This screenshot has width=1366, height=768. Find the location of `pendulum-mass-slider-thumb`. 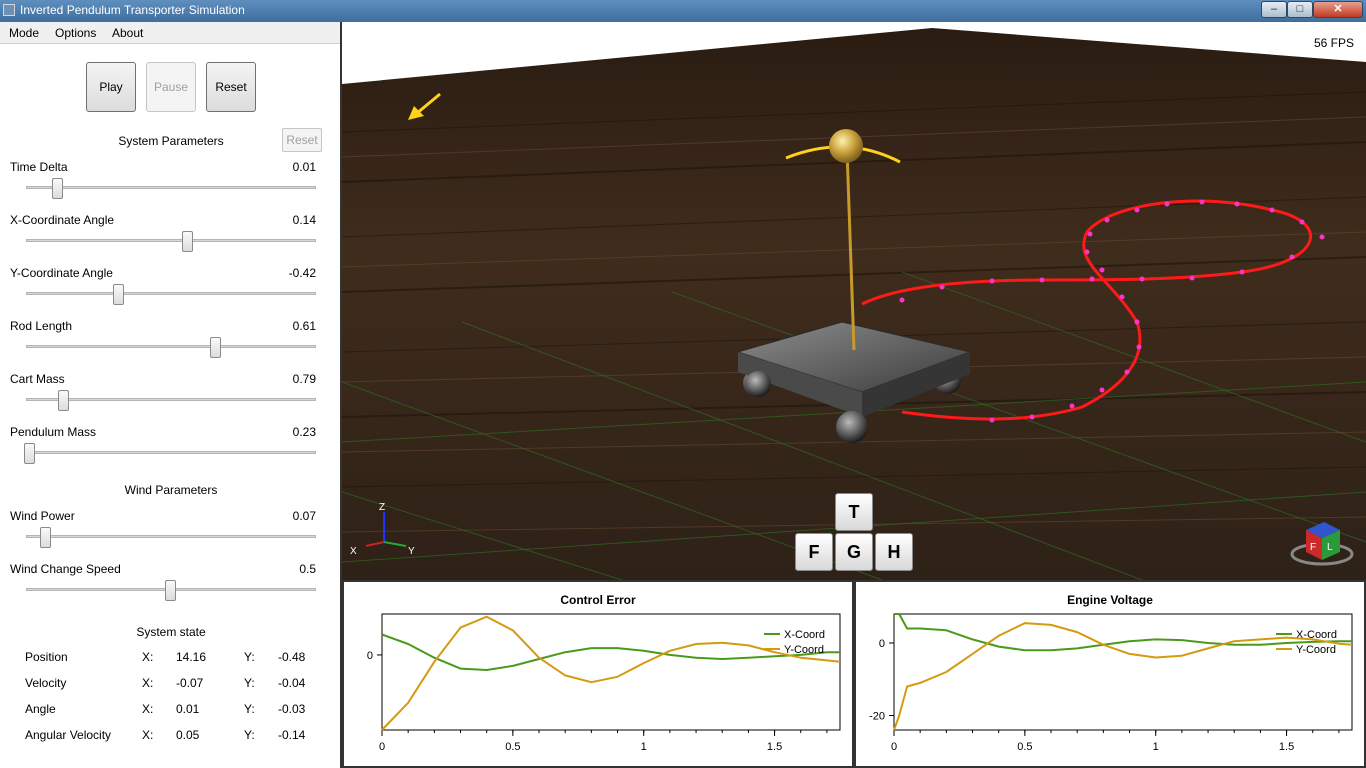

pendulum-mass-slider-thumb is located at coordinates (29, 453).